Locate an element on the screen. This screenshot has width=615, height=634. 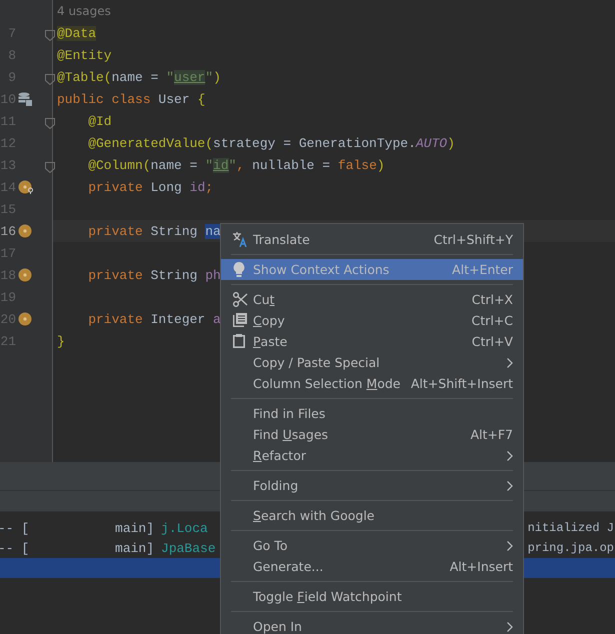
shortcut-text: Alt+F7 is located at coordinates (491, 434).